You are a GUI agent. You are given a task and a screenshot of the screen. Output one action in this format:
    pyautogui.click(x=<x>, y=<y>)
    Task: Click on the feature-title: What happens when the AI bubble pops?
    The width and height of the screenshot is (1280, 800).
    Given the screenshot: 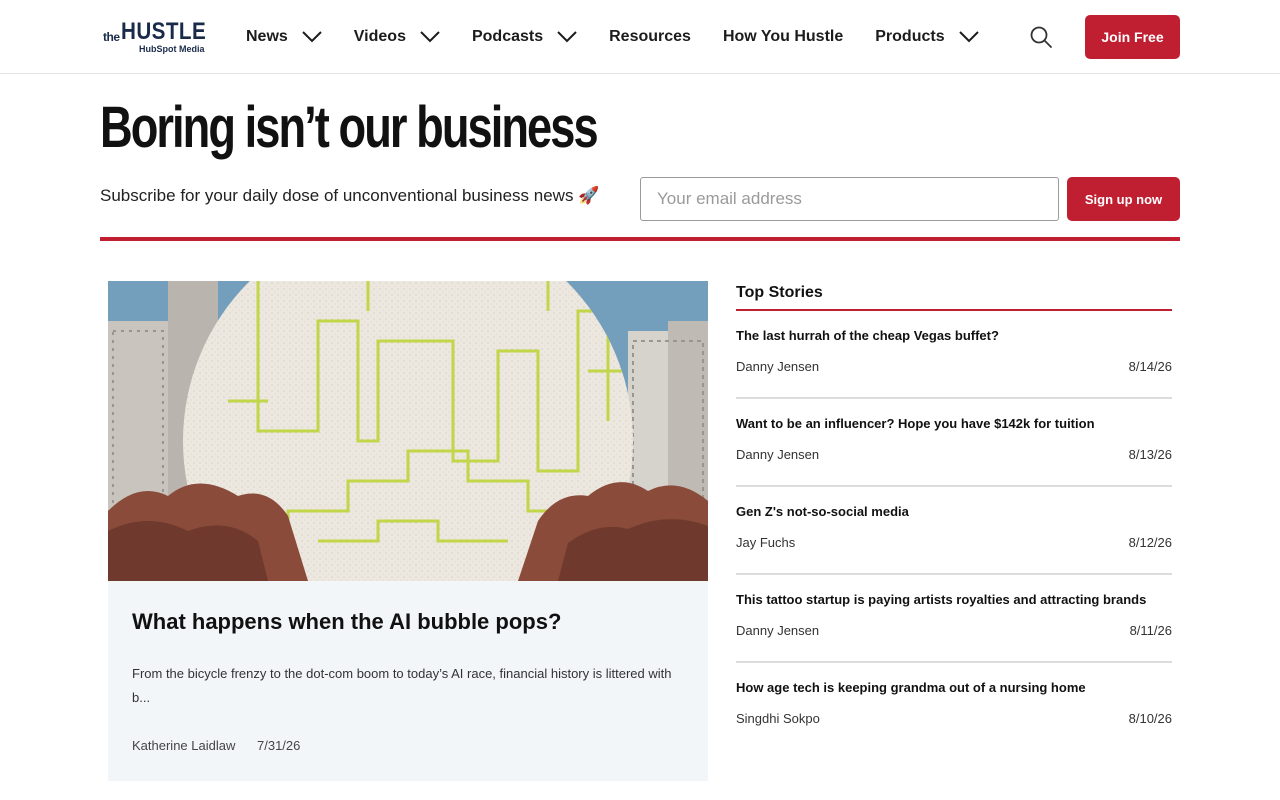 What is the action you would take?
    pyautogui.click(x=346, y=622)
    